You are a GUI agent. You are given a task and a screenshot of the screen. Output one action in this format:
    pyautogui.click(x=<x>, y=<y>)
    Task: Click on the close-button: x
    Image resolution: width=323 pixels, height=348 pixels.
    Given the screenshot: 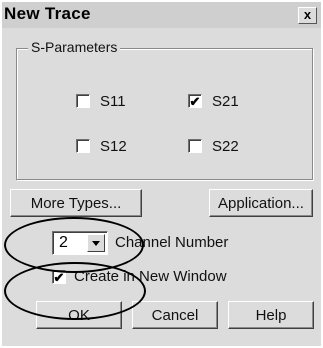 What is the action you would take?
    pyautogui.click(x=307, y=15)
    